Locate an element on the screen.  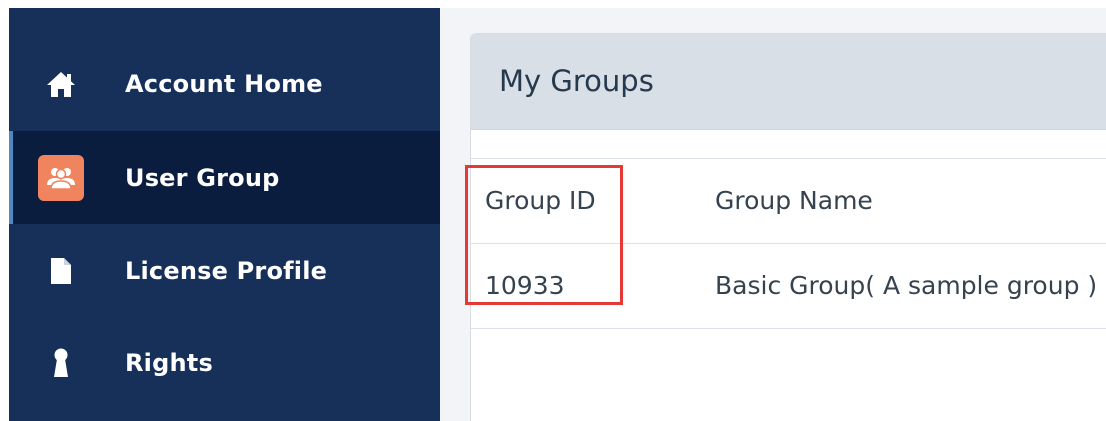
table-header-row: Group ID Group Name is located at coordinates (788, 200).